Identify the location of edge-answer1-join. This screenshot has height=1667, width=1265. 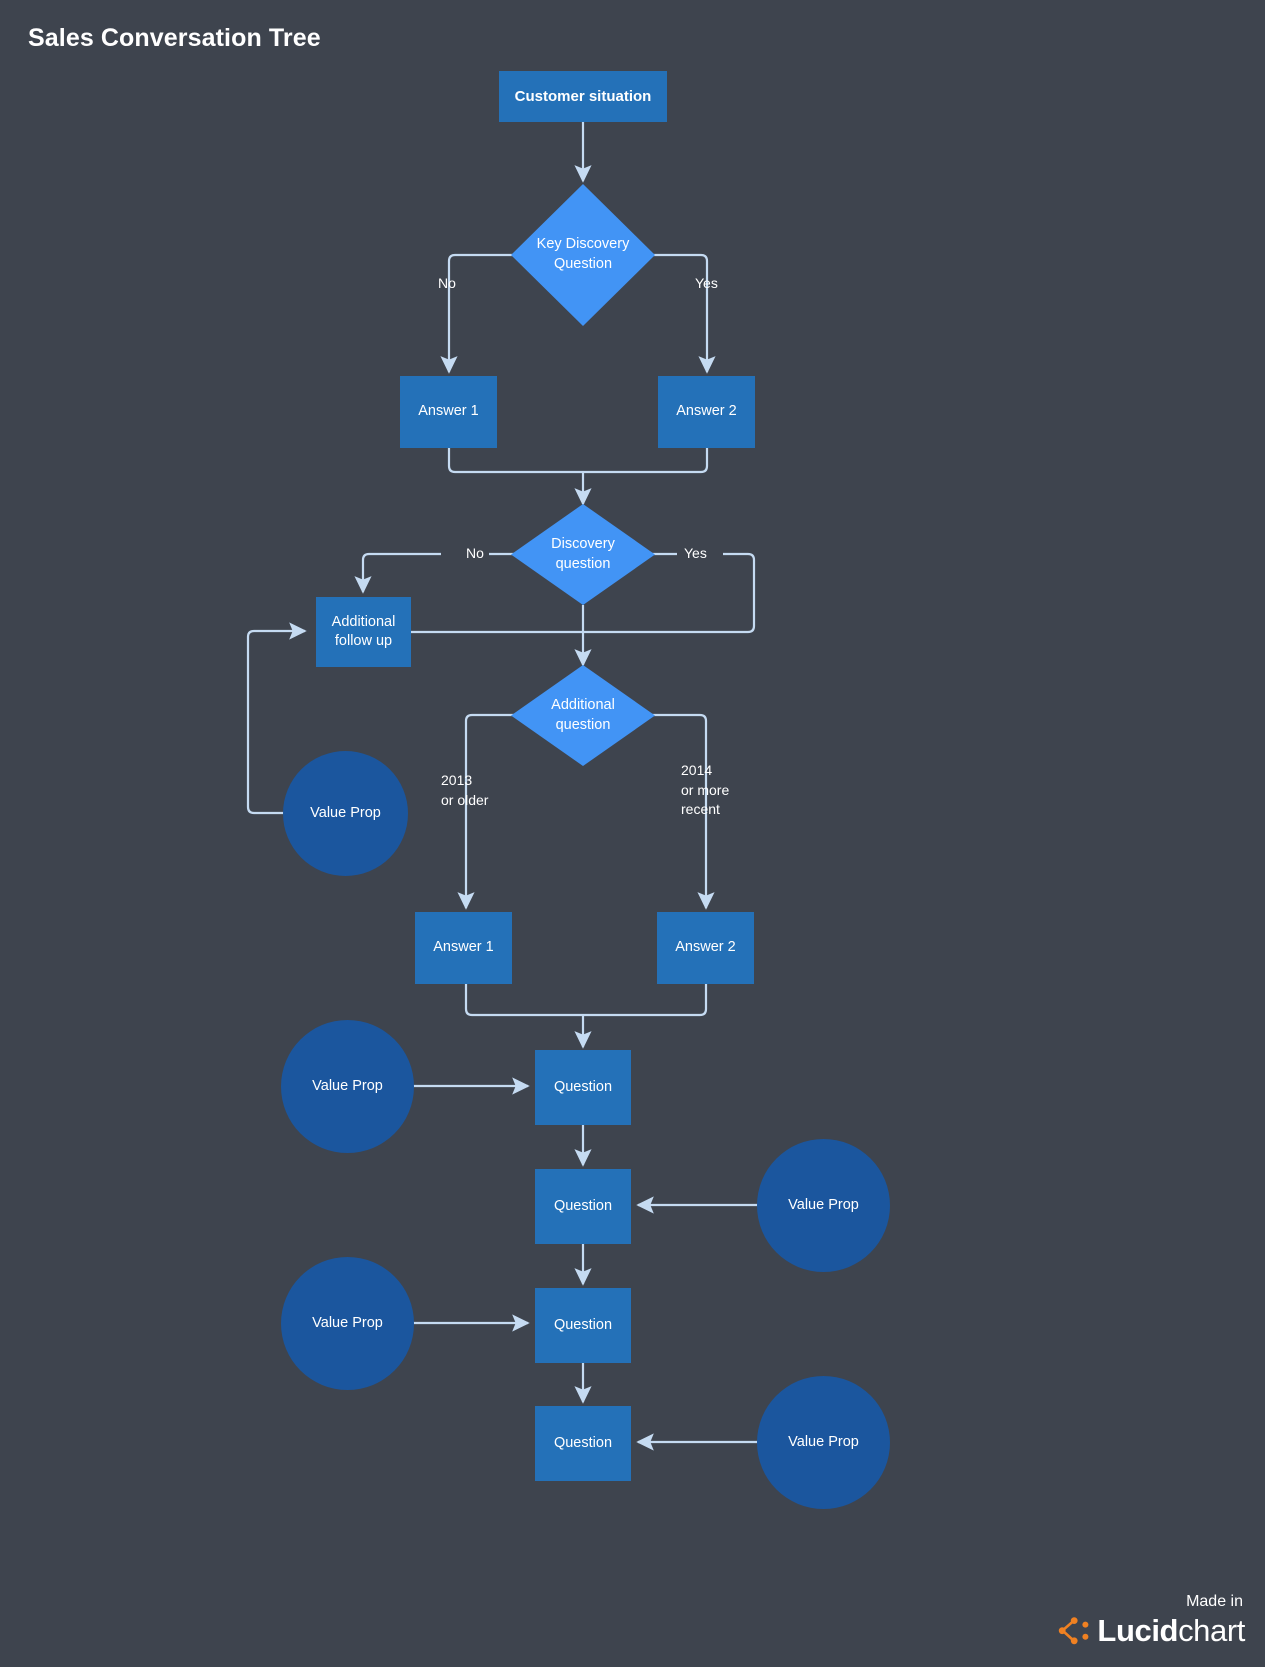
(515, 461).